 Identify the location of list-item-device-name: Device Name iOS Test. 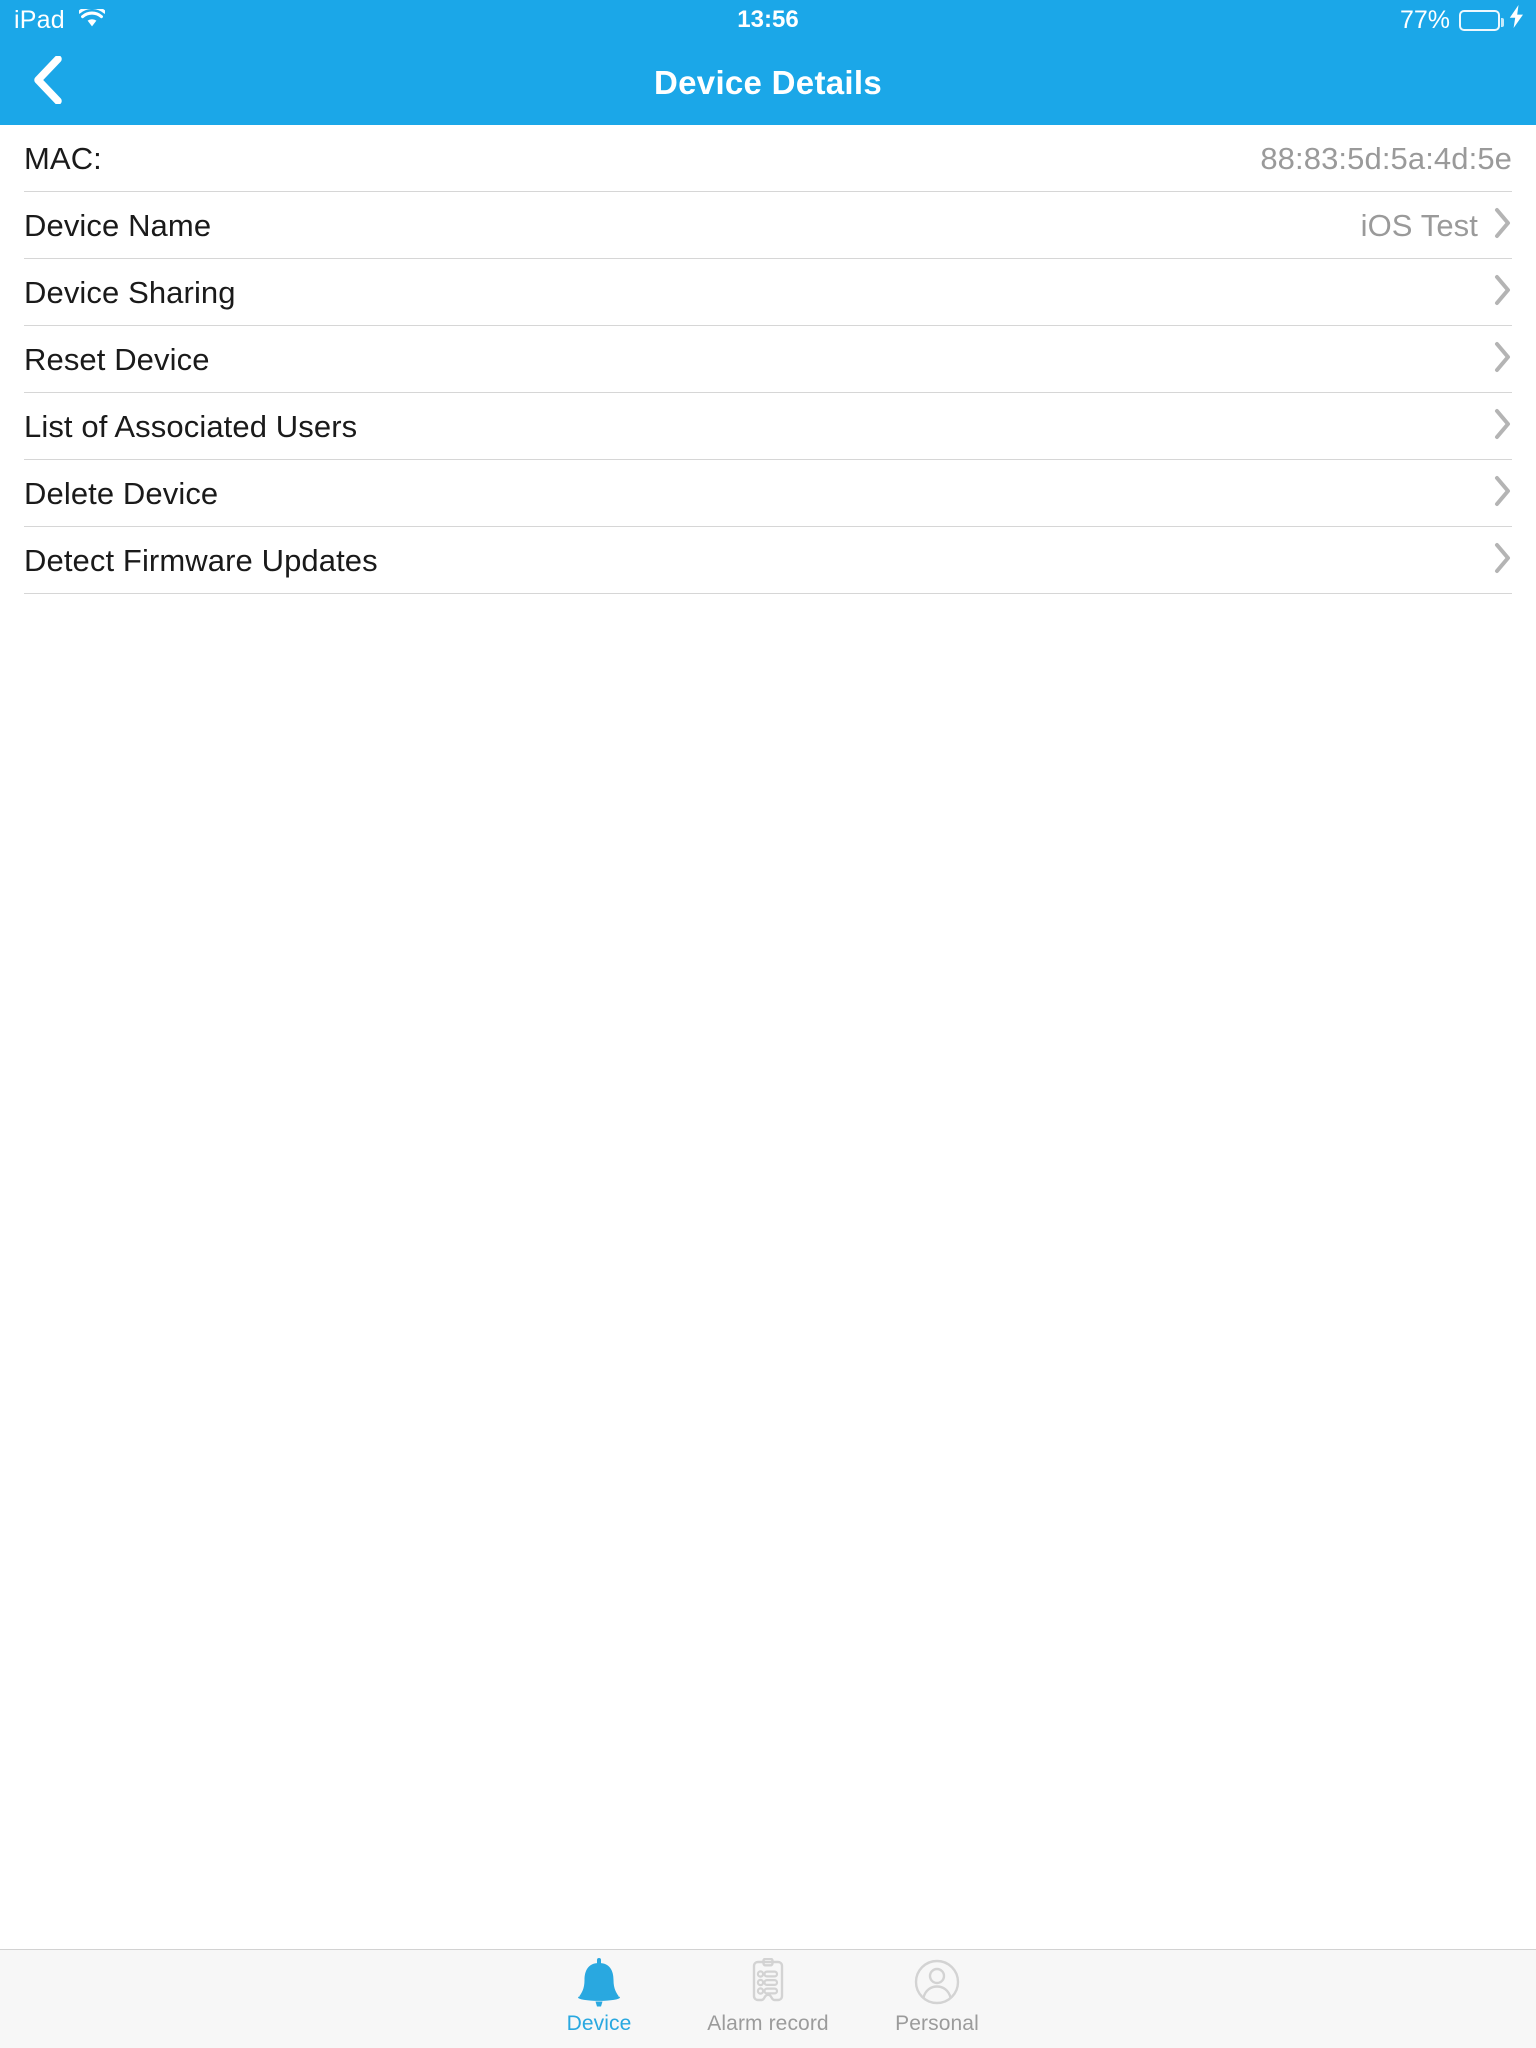
(768, 225).